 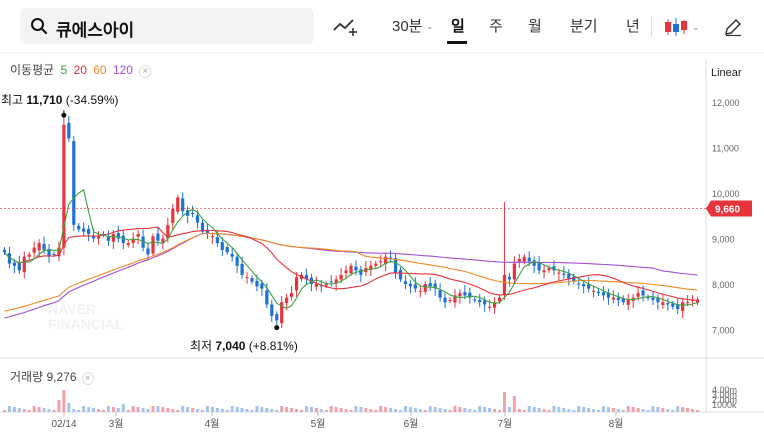 What do you see at coordinates (61, 377) in the screenshot?
I see `volume-value: 9,276` at bounding box center [61, 377].